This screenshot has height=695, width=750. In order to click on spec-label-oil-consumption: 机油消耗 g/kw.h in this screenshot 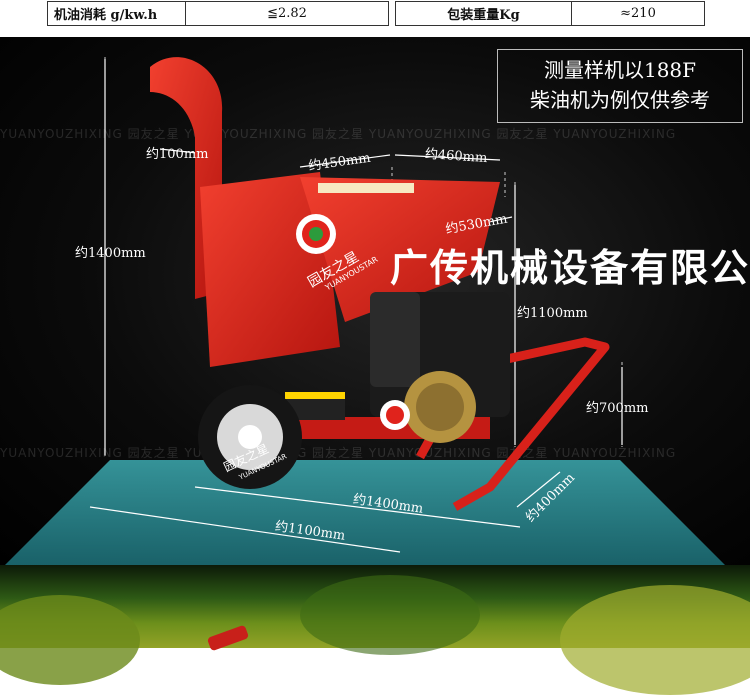, I will do `click(116, 13)`.